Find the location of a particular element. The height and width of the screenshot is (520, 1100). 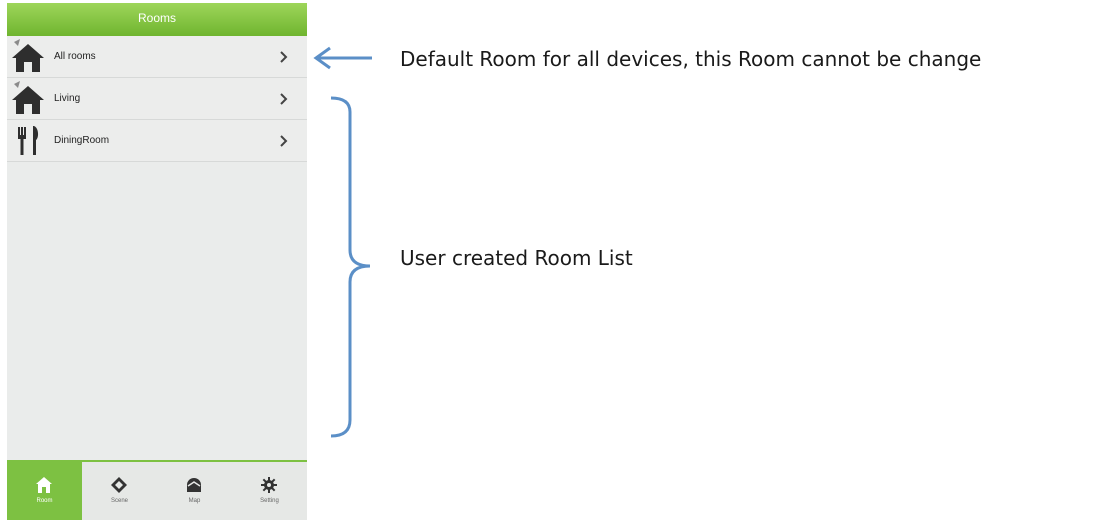

room-list-bracket is located at coordinates (350, 267).